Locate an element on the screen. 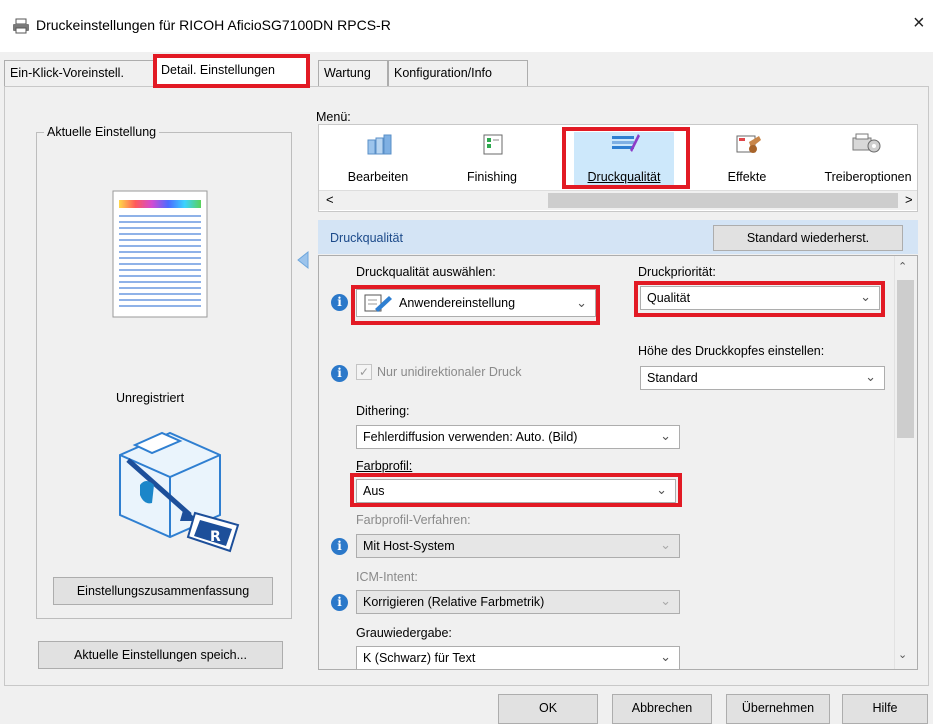 Image resolution: width=933 pixels, height=724 pixels. effects-stamp-icon is located at coordinates (748, 144).